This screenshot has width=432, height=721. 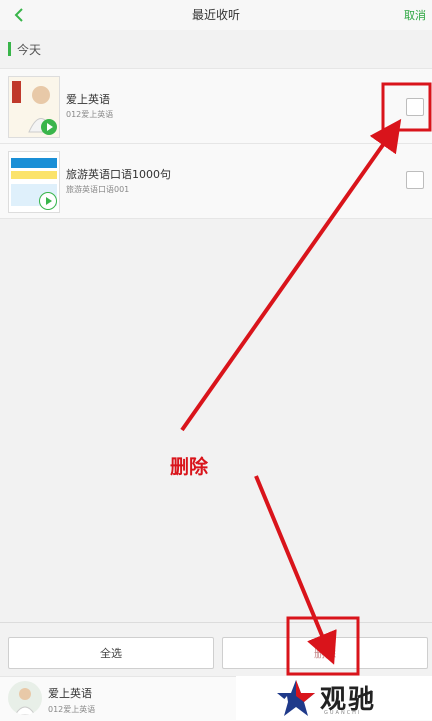 I want to click on delete-button: 删除, so click(x=325, y=653).